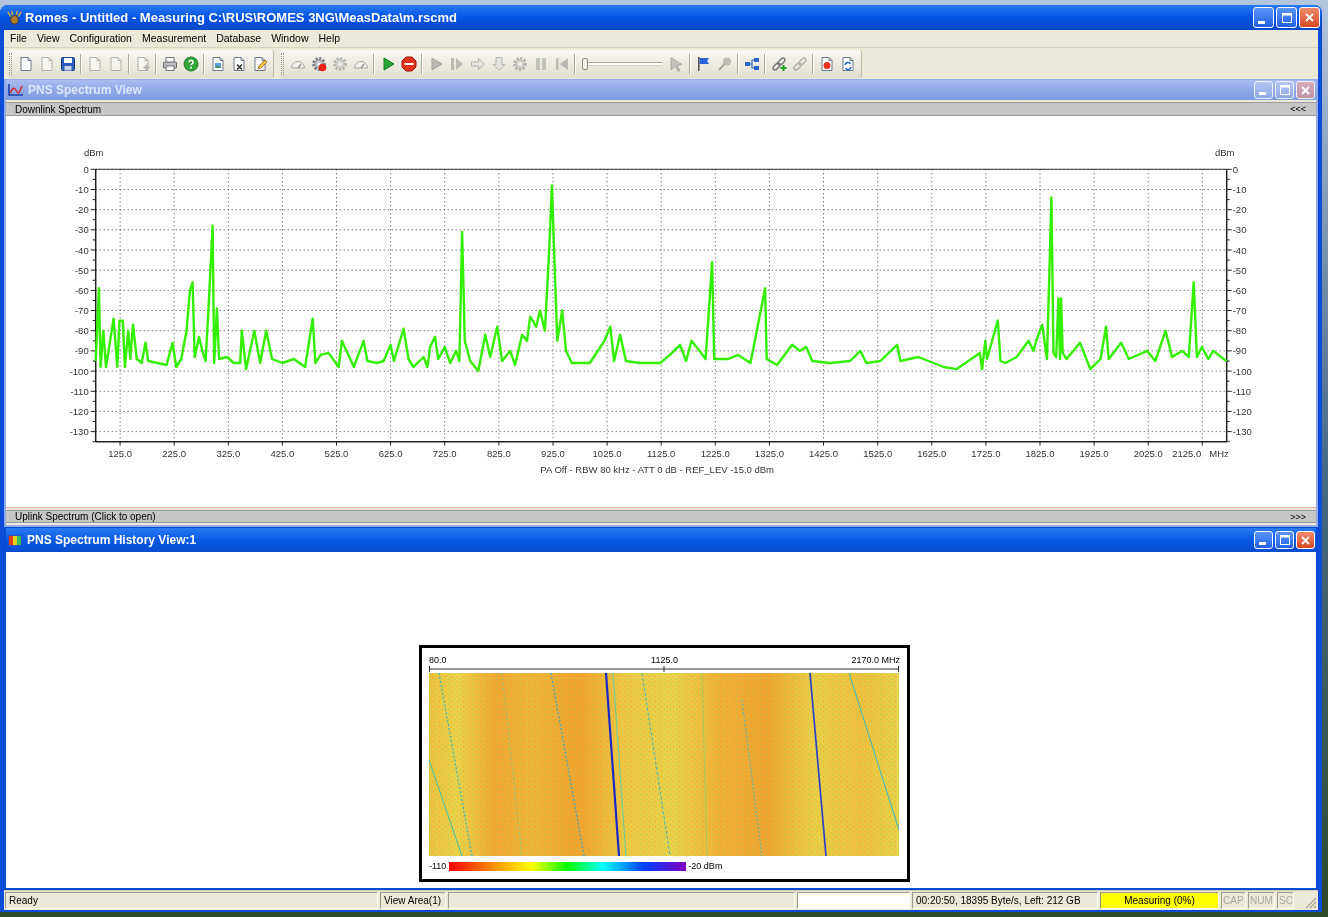 Image resolution: width=1328 pixels, height=917 pixels. I want to click on x-tick-label: 825.0, so click(499, 453).